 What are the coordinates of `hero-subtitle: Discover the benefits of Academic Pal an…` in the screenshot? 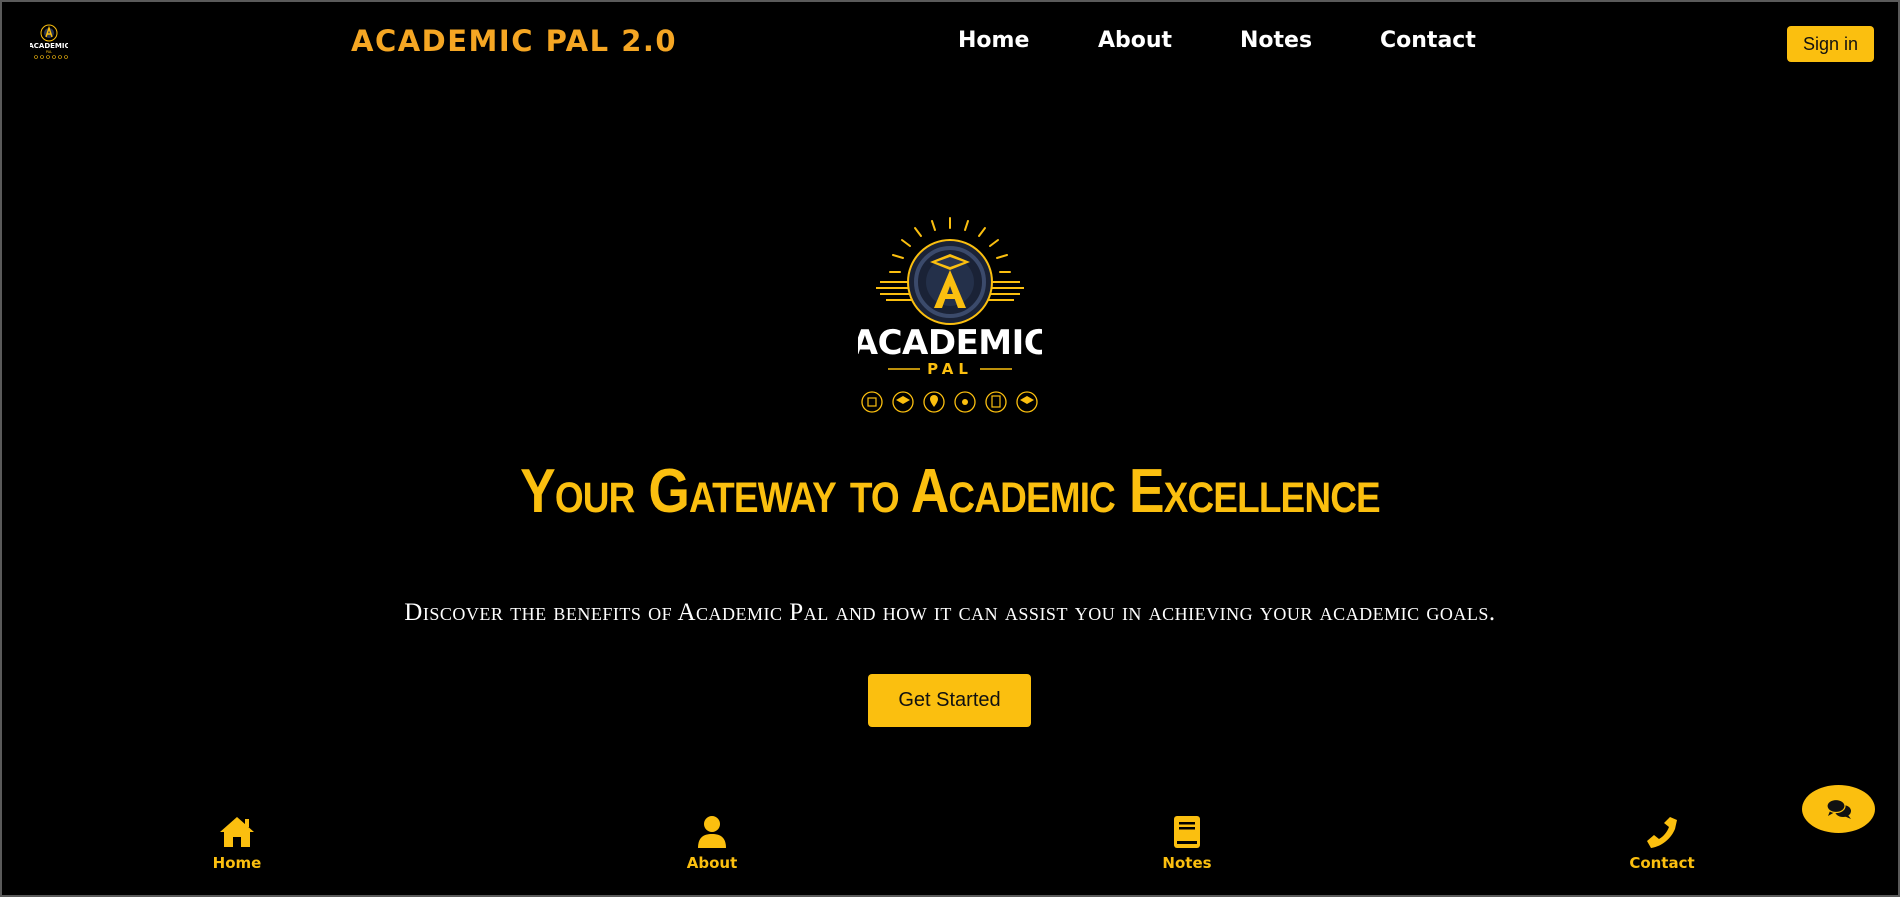 It's located at (950, 612).